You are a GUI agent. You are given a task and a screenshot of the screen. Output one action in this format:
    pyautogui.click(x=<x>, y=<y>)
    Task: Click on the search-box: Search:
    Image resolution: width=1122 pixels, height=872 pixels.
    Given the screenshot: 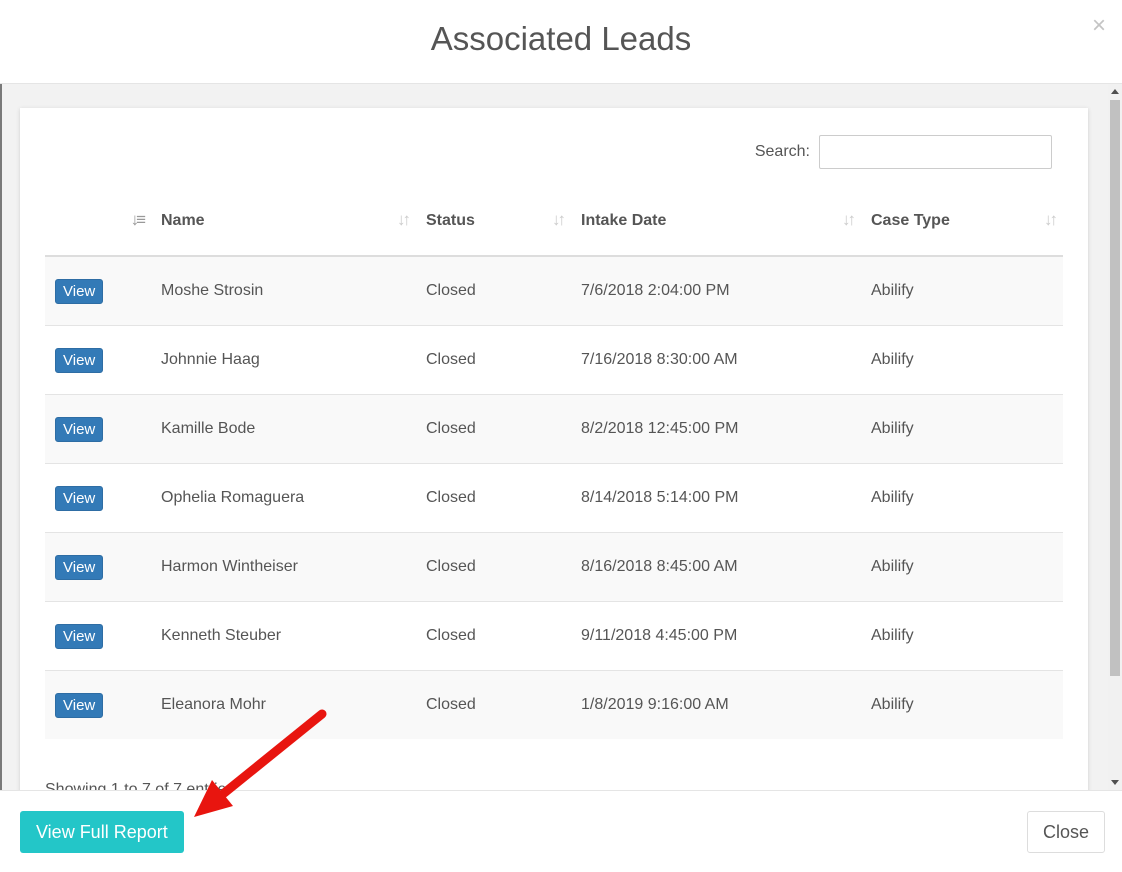 What is the action you would take?
    pyautogui.click(x=903, y=152)
    